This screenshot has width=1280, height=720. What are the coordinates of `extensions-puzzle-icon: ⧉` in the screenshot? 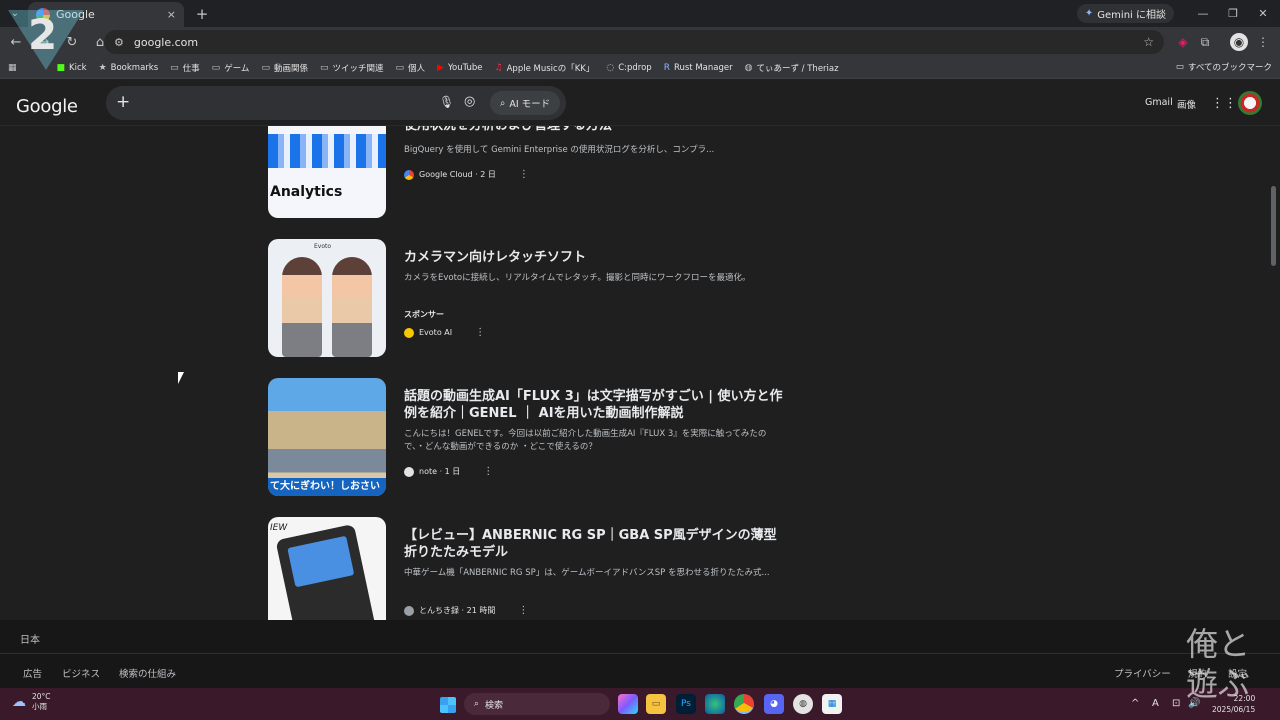 It's located at (1205, 42).